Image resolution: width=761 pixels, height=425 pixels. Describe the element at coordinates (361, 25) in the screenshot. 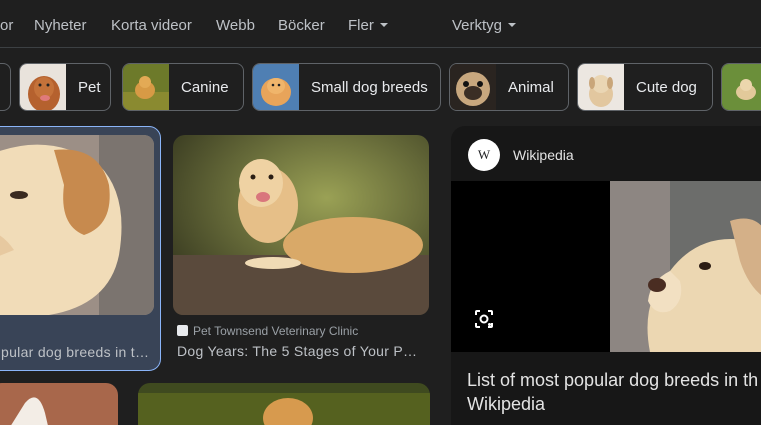

I see `more-label: Fler` at that location.